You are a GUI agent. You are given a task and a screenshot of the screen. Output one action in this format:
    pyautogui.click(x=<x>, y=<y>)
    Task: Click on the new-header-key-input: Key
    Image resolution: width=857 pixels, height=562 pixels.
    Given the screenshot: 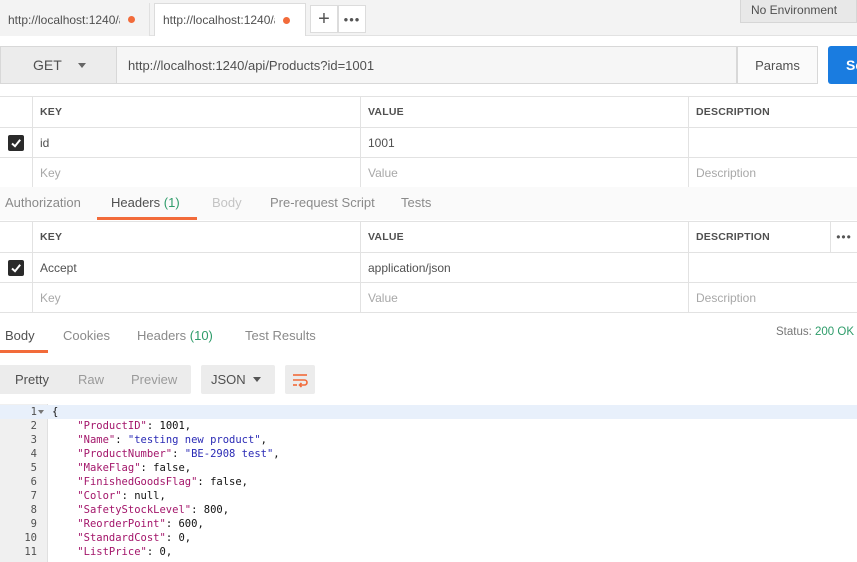 What is the action you would take?
    pyautogui.click(x=197, y=297)
    